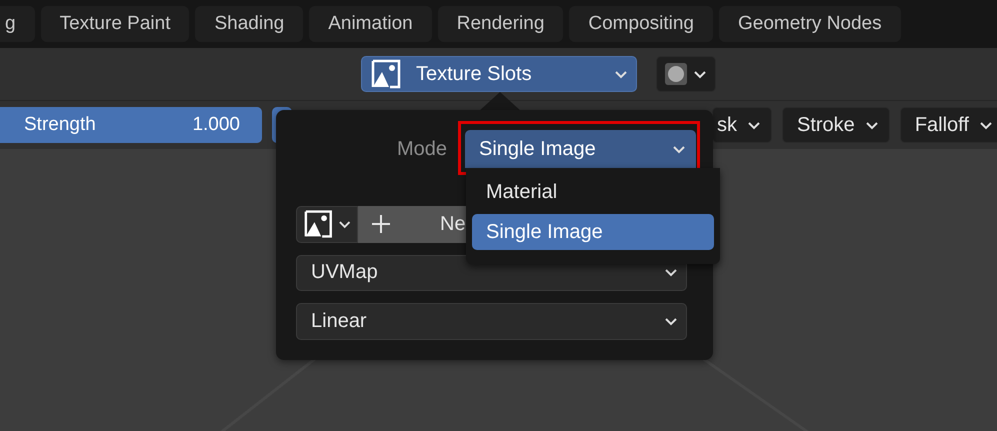  Describe the element at coordinates (836, 125) in the screenshot. I see `tool-dropdown: Stroke` at that location.